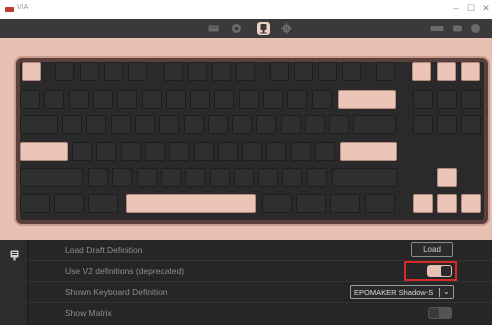  I want to click on keyboard-definition-select: EPOMAKER Shadow-S ⌄, so click(402, 292).